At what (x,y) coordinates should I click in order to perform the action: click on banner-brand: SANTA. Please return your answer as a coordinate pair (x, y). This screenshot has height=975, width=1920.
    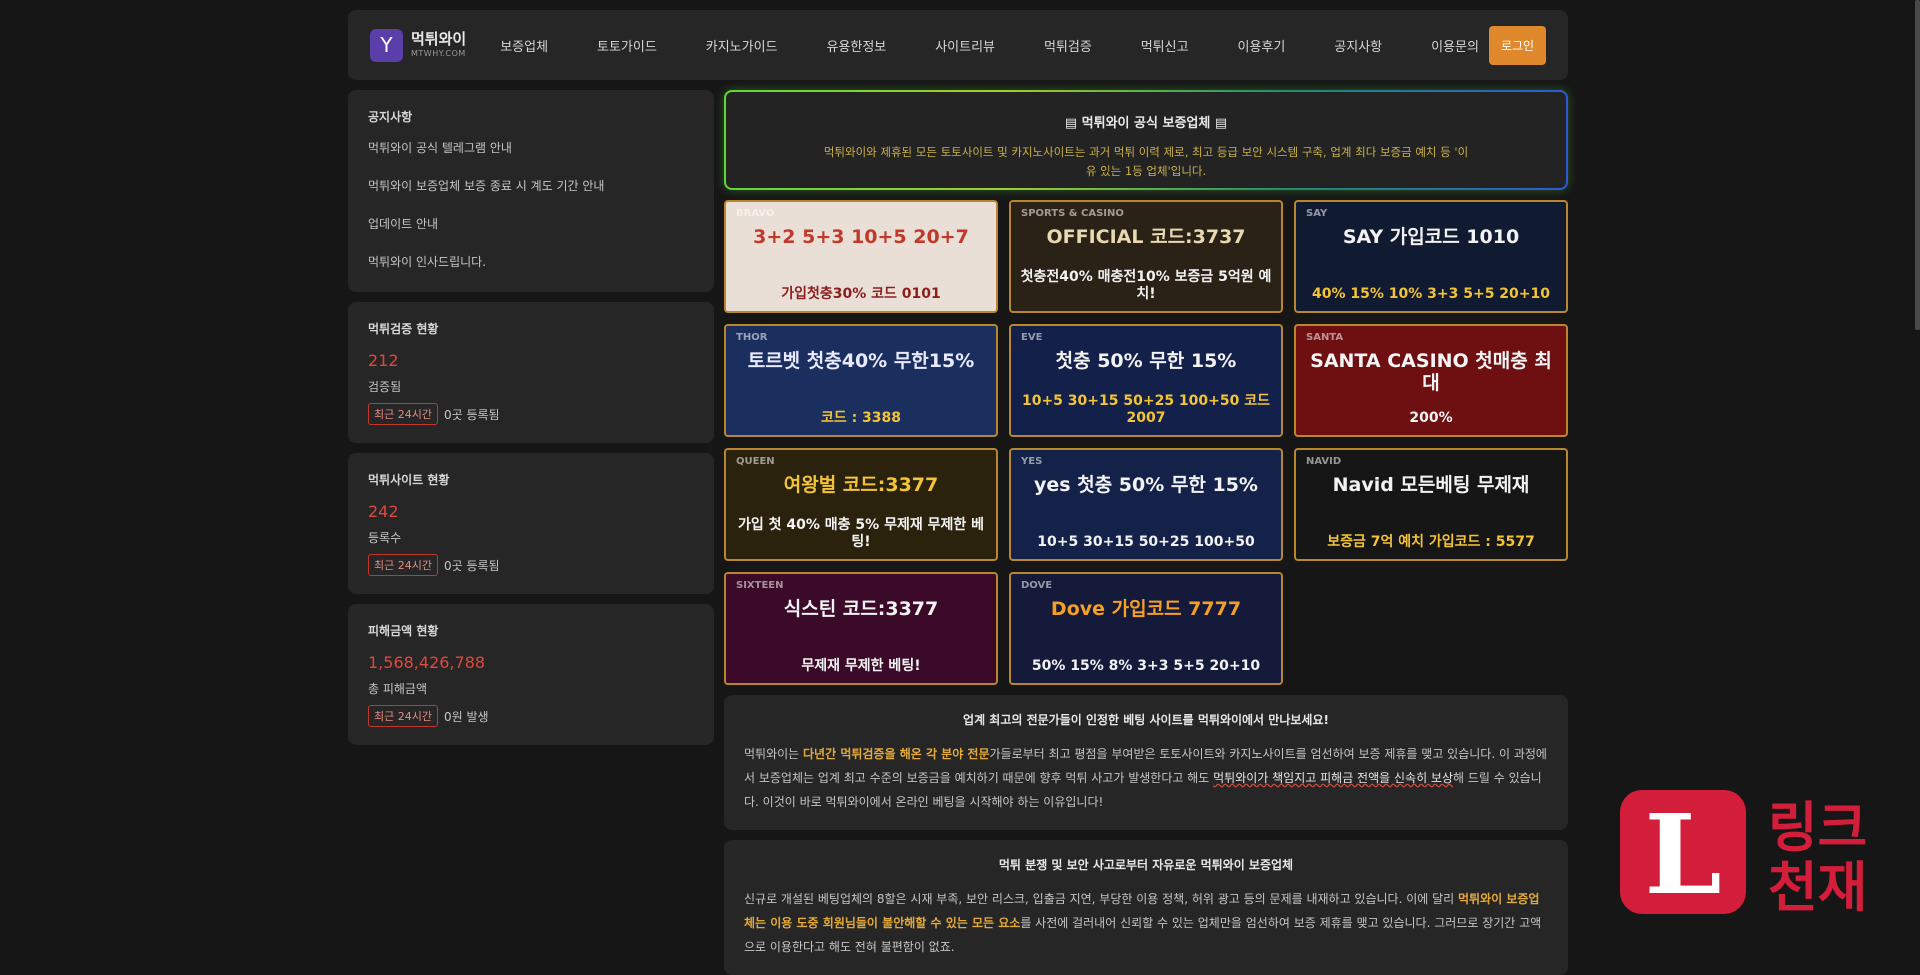
    Looking at the image, I should click on (1325, 337).